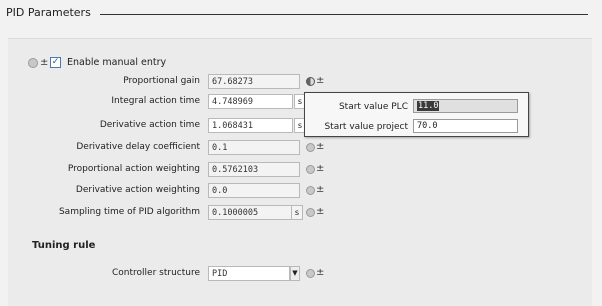  Describe the element at coordinates (254, 169) in the screenshot. I see `proportional-weighting-field: 0.5762103` at that location.